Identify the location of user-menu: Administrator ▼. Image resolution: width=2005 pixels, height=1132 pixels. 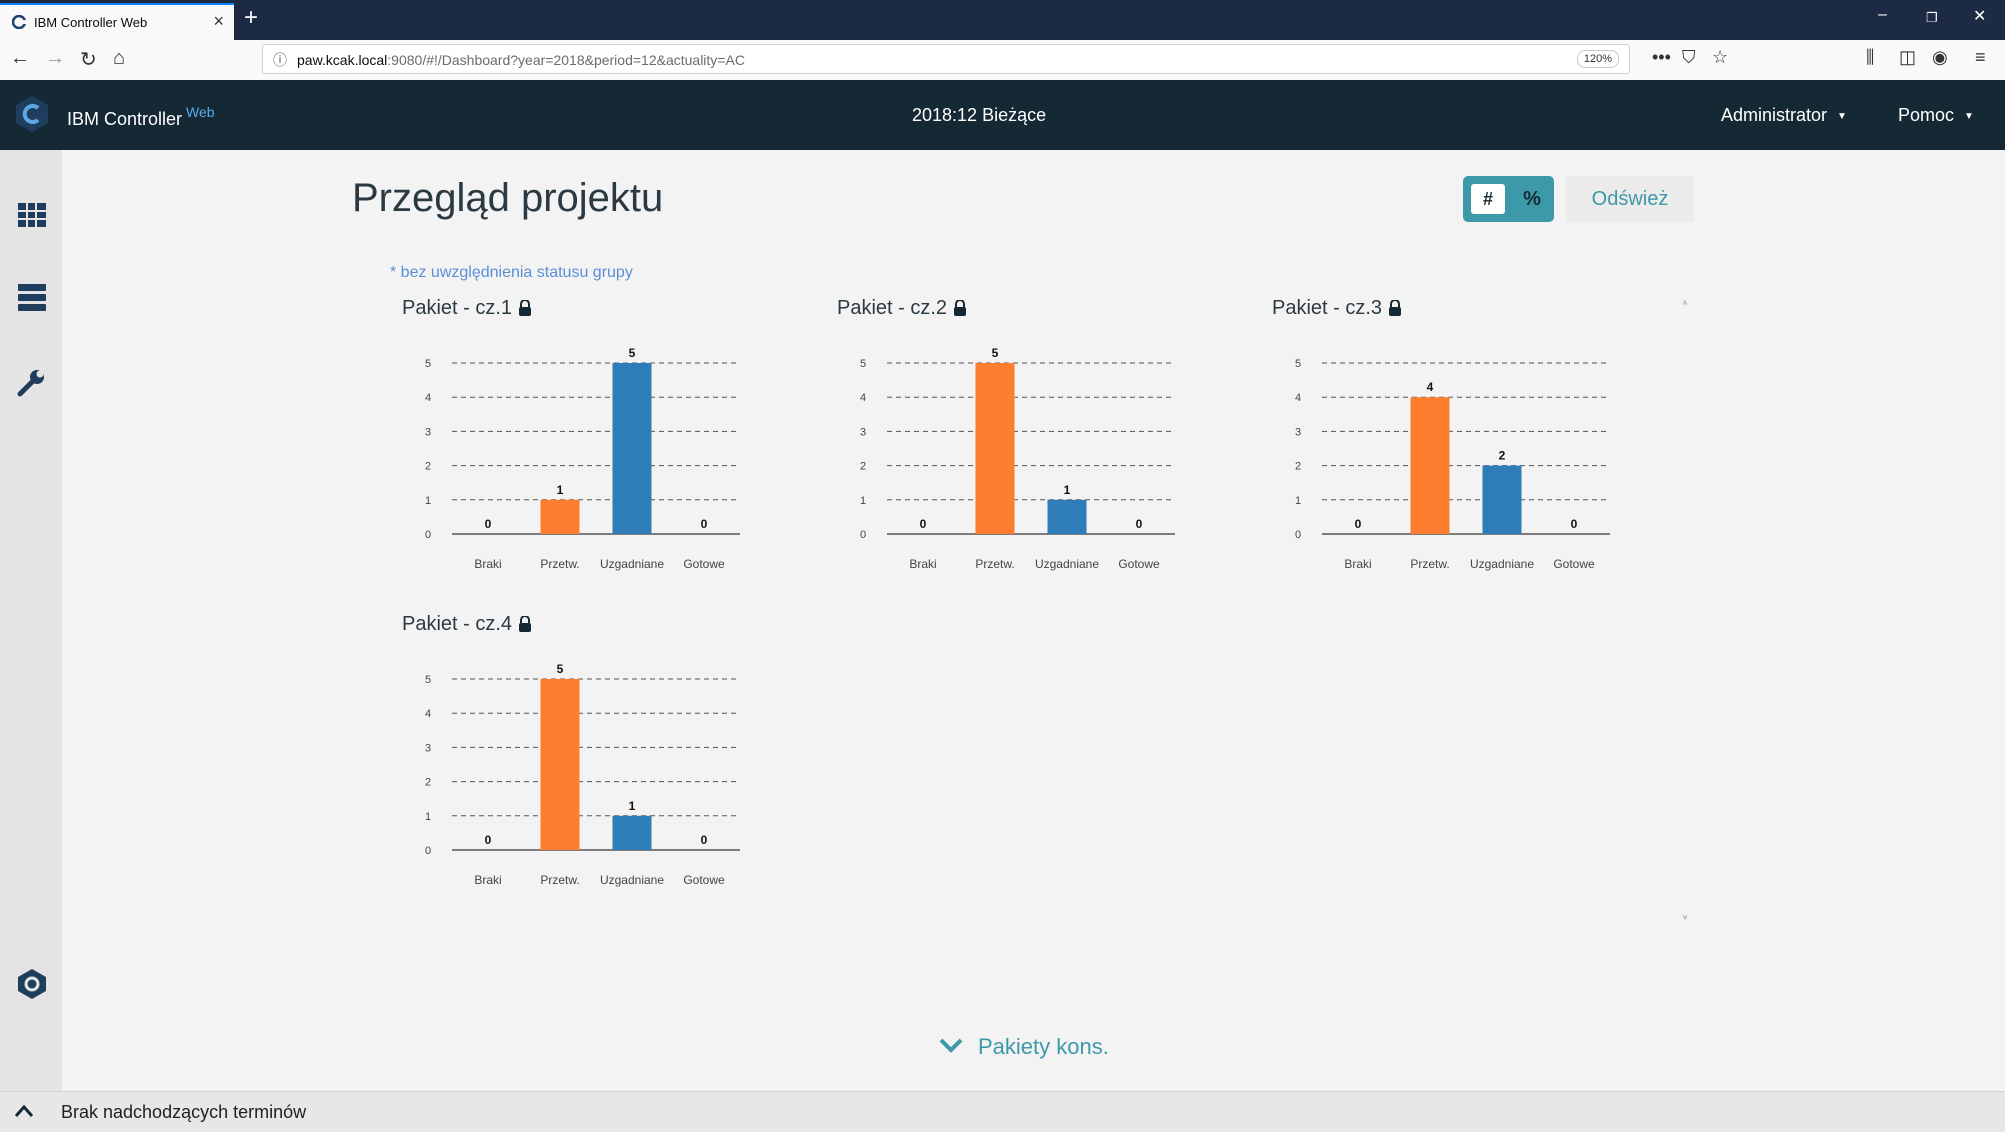
(1784, 115).